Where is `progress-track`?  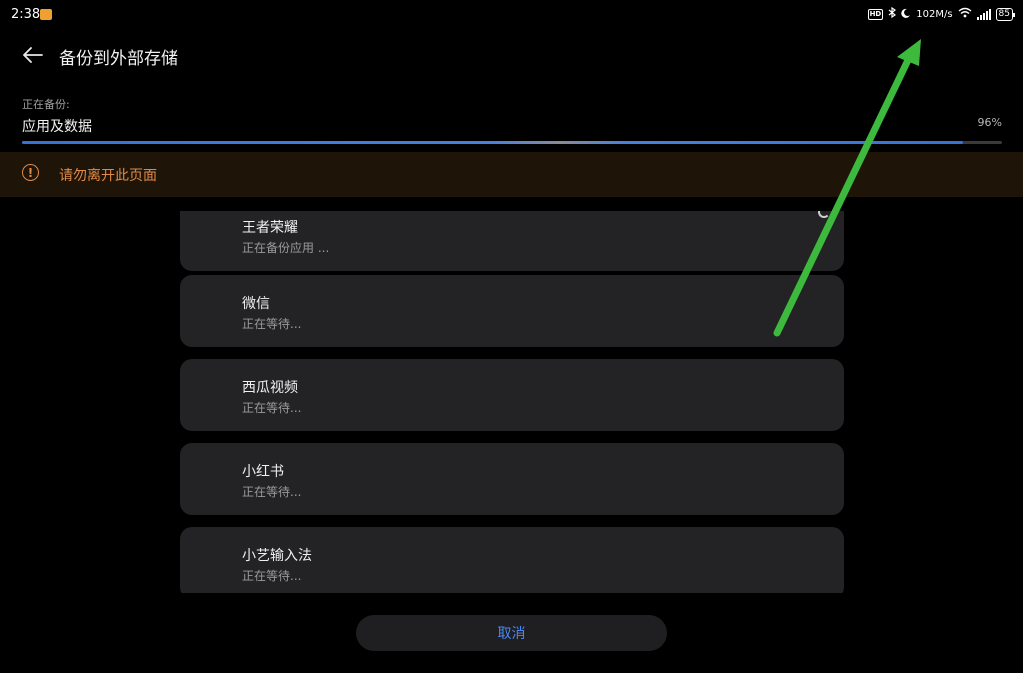 progress-track is located at coordinates (512, 142).